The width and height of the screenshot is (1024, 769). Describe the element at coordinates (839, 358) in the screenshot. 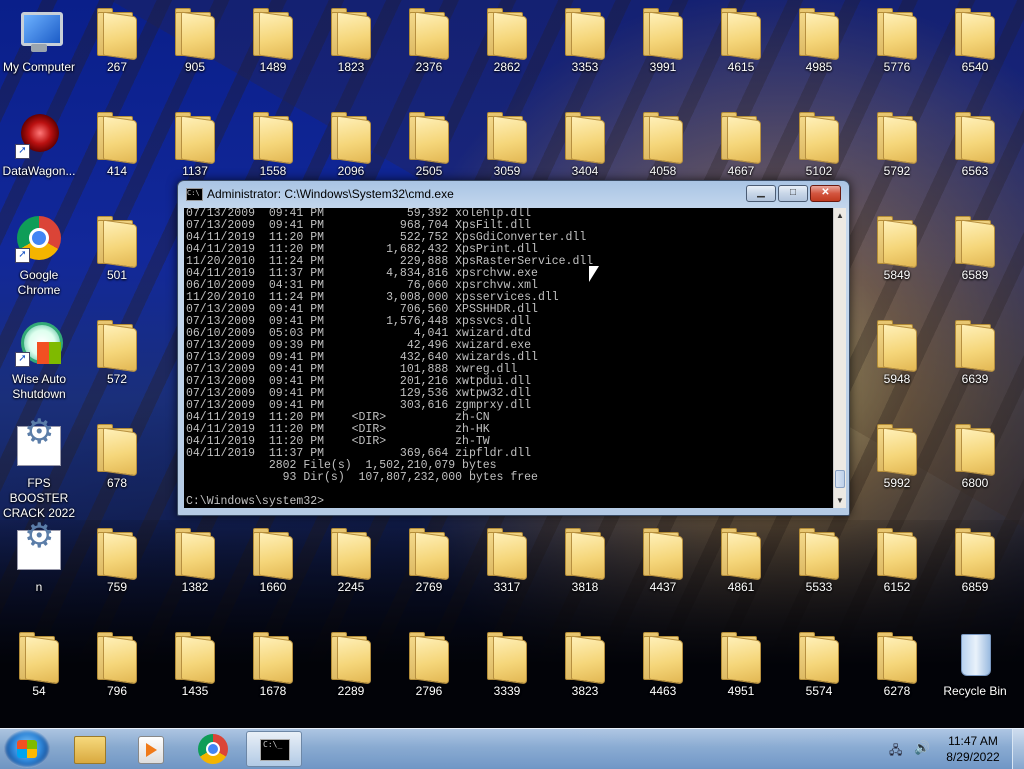

I see `vertical-scrollbar: ▲ ▼` at that location.